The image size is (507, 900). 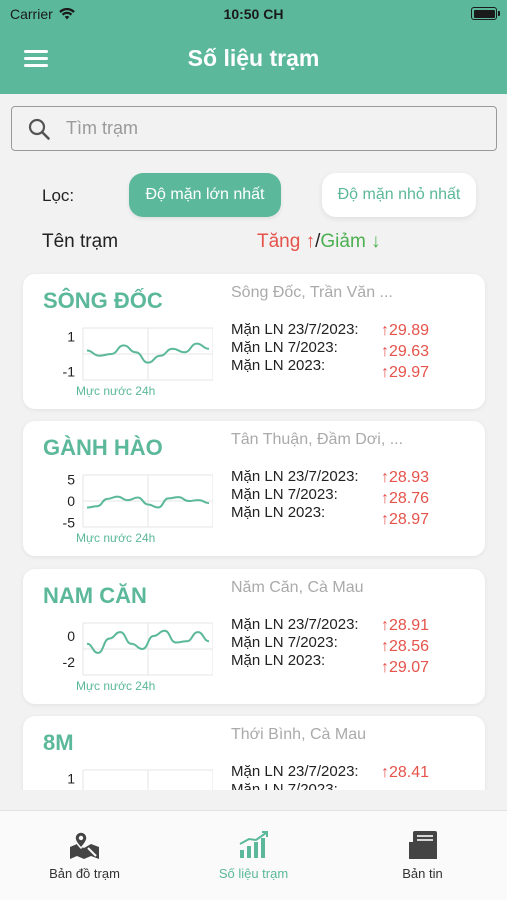 What do you see at coordinates (138, 501) in the screenshot?
I see `water-level-chart: 5 0 -5` at bounding box center [138, 501].